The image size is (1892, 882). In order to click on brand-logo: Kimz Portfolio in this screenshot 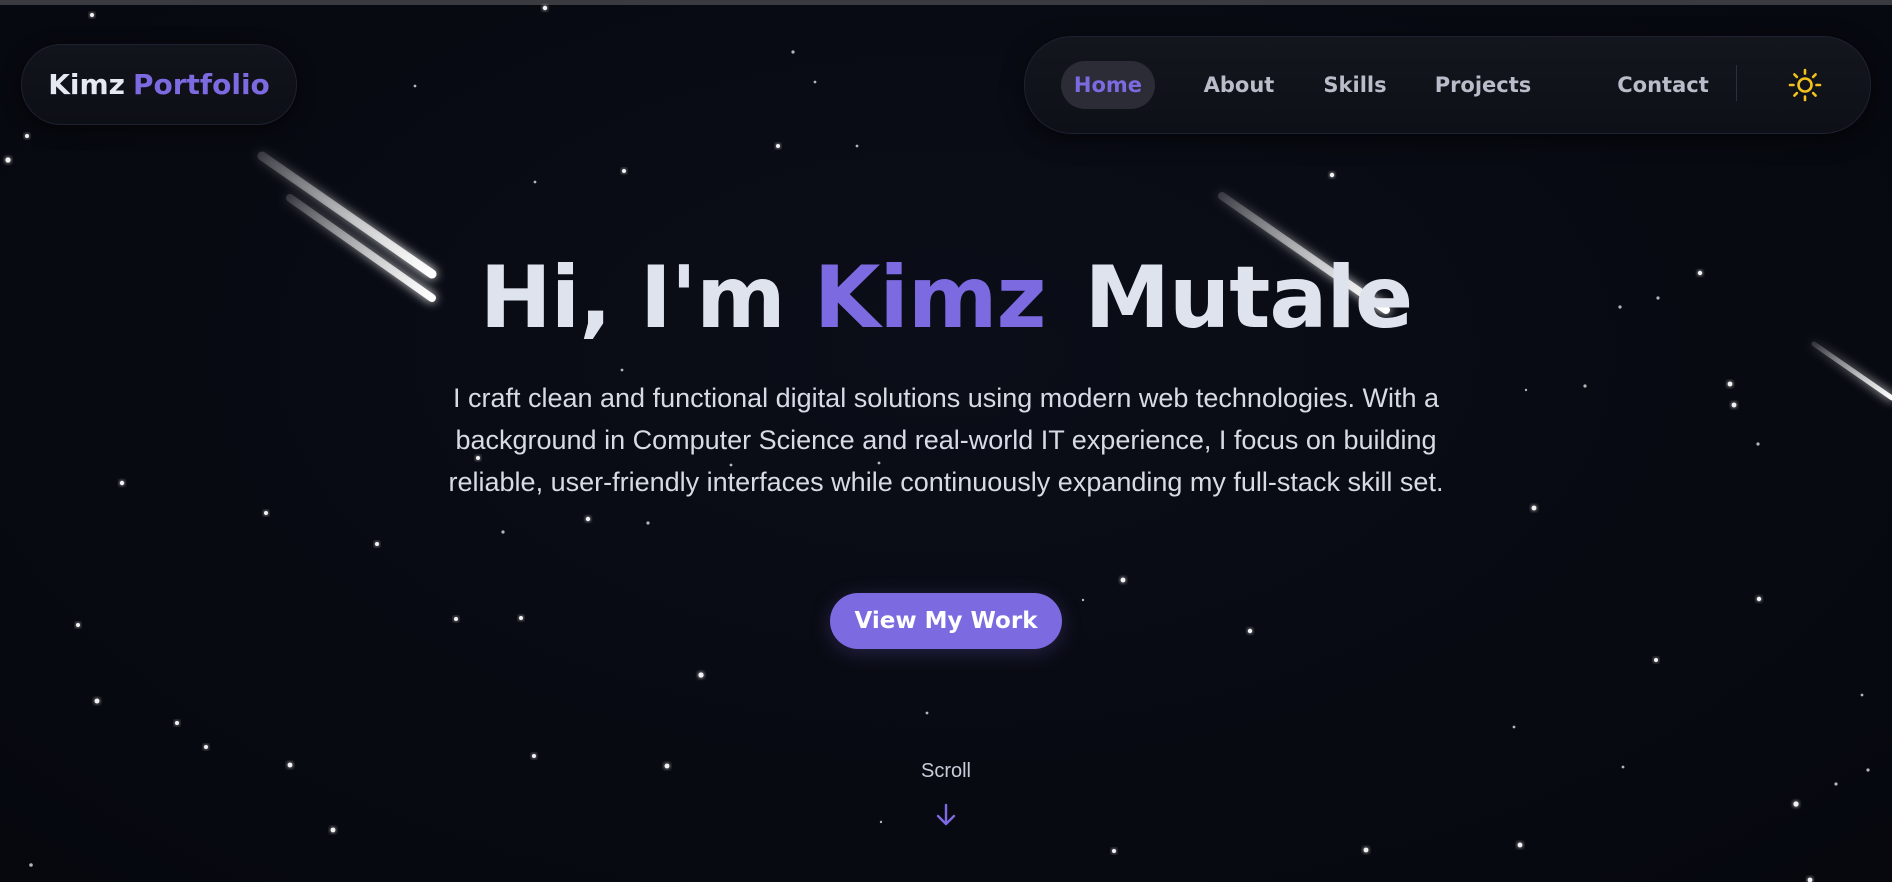, I will do `click(159, 84)`.